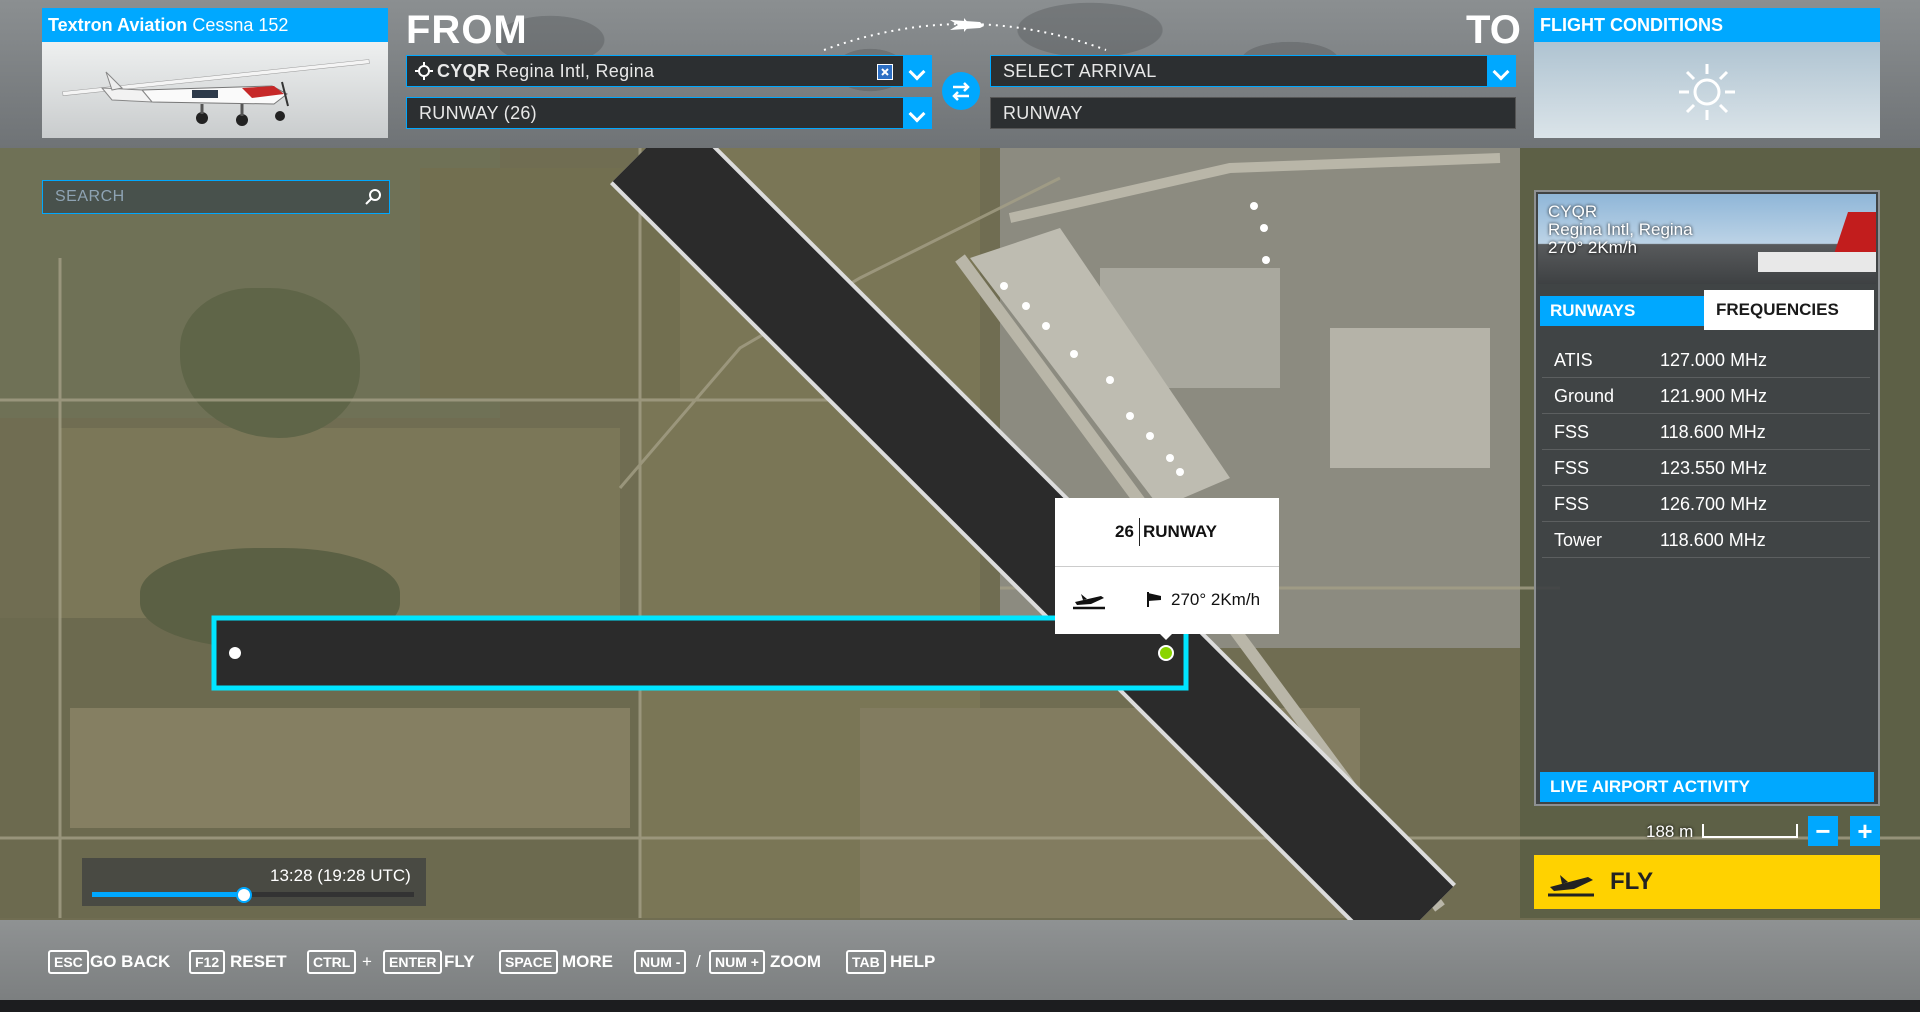  What do you see at coordinates (478, 113) in the screenshot?
I see `departure-runway-value: RUNWAY (26)` at bounding box center [478, 113].